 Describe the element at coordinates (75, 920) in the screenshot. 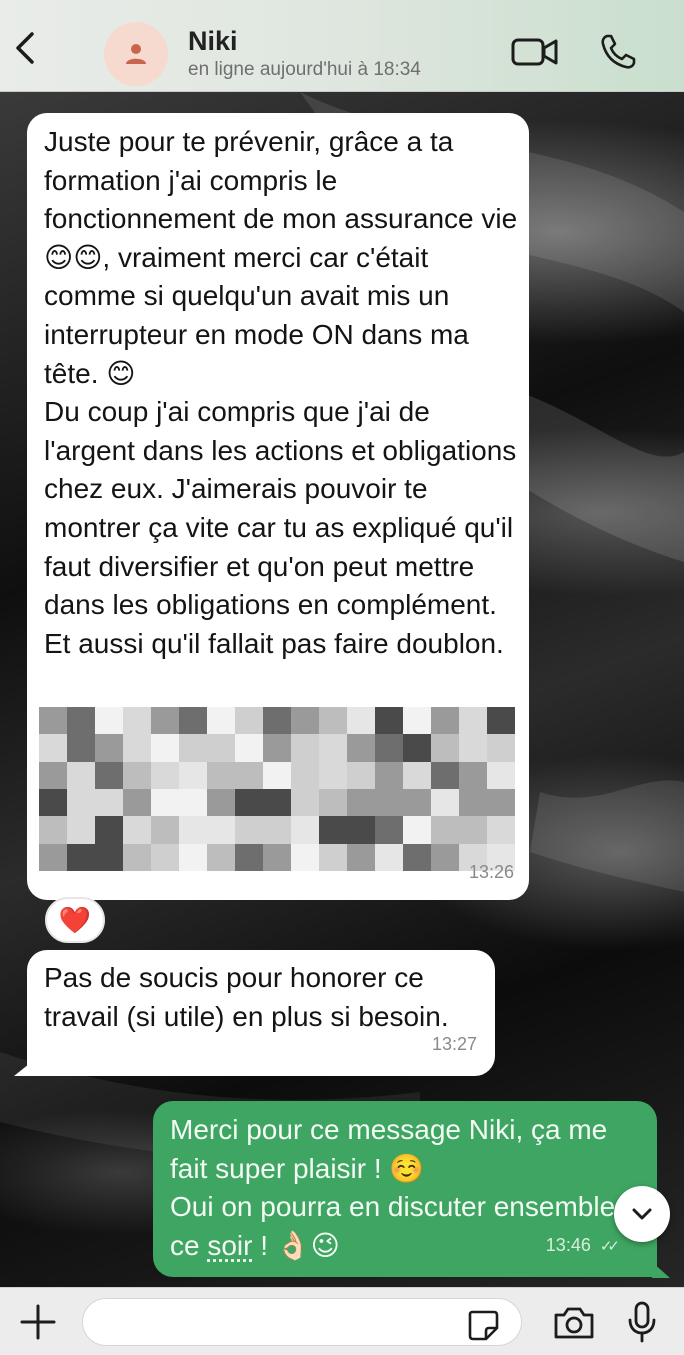

I see `heart-reaction: ❤️` at that location.